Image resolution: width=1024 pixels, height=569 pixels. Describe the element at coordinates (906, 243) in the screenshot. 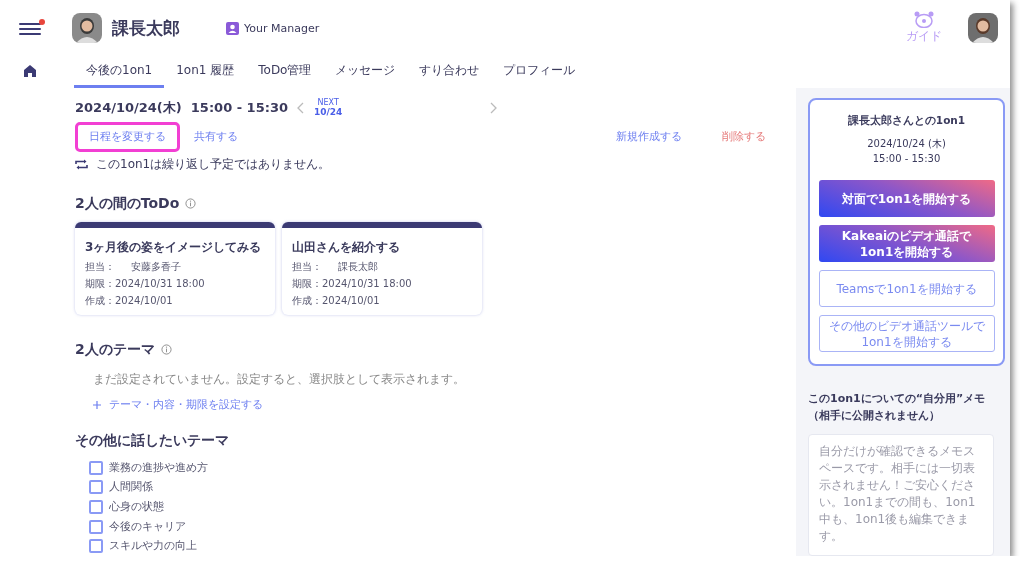

I see `start-button: Kakeaiのビデオ通話で 1on1を開始する` at that location.